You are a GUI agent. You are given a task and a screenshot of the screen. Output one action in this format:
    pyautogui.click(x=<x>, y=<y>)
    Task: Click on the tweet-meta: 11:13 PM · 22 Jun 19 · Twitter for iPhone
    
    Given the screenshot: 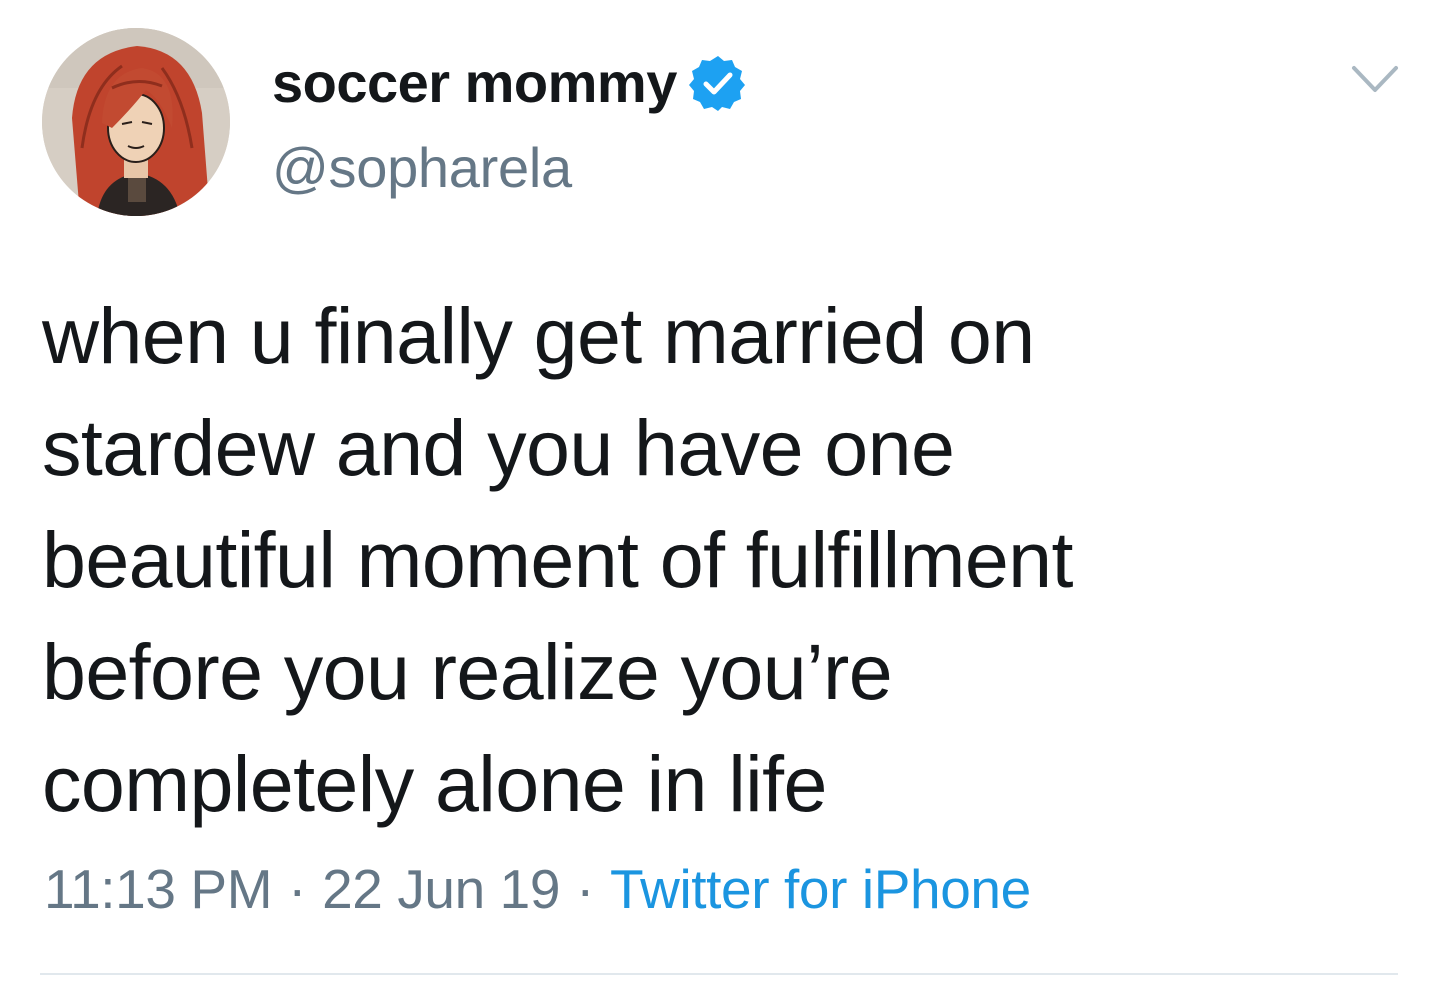 What is the action you would take?
    pyautogui.click(x=537, y=889)
    